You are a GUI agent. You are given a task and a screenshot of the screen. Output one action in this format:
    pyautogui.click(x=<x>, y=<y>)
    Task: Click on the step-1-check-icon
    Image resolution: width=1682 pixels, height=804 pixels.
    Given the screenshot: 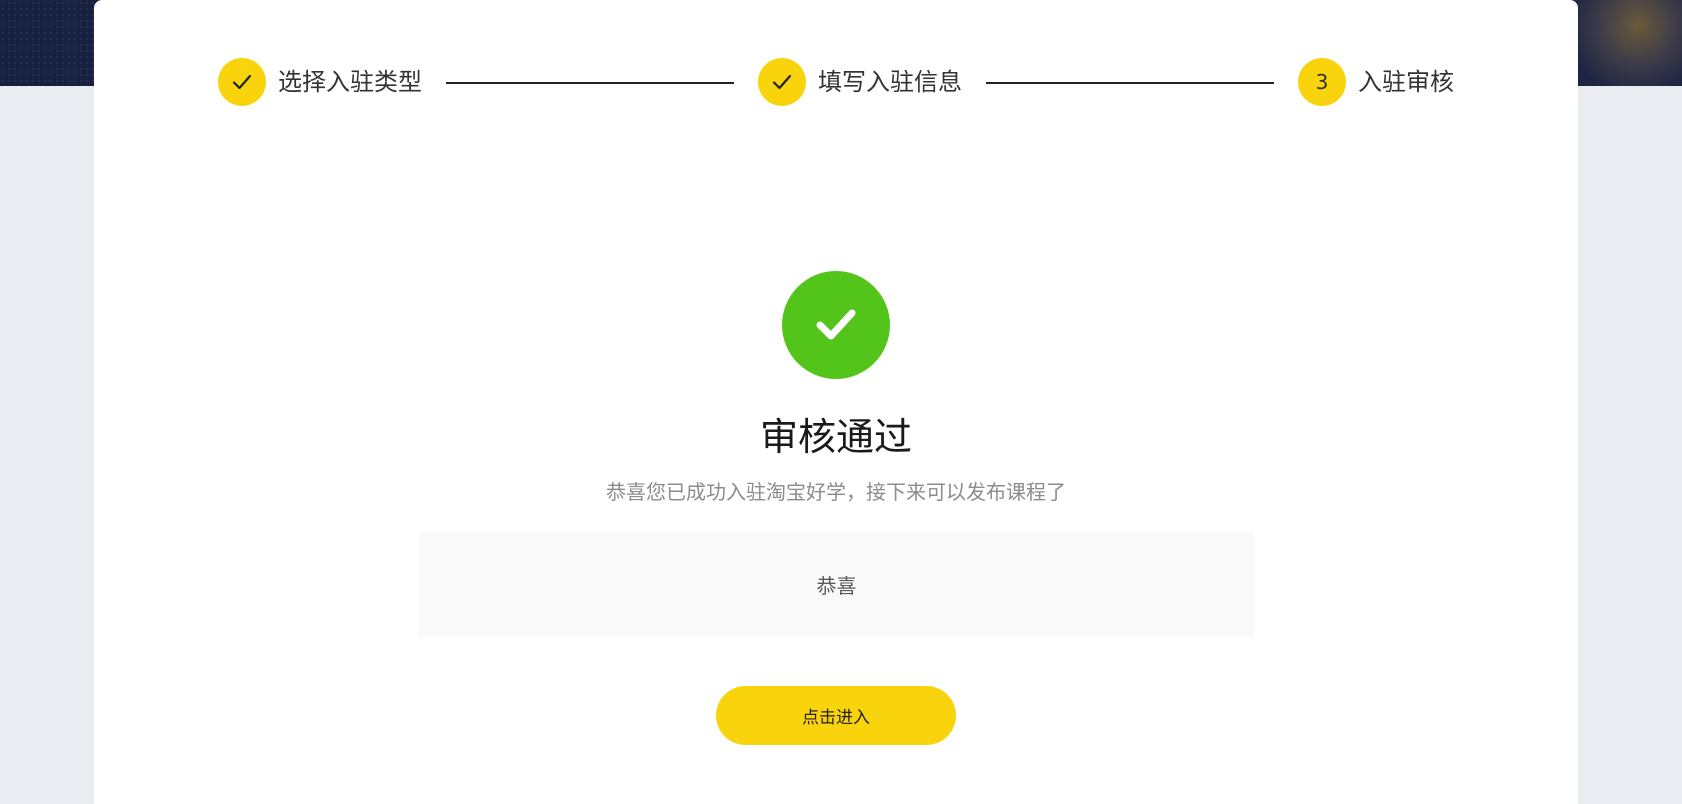 What is the action you would take?
    pyautogui.click(x=242, y=82)
    